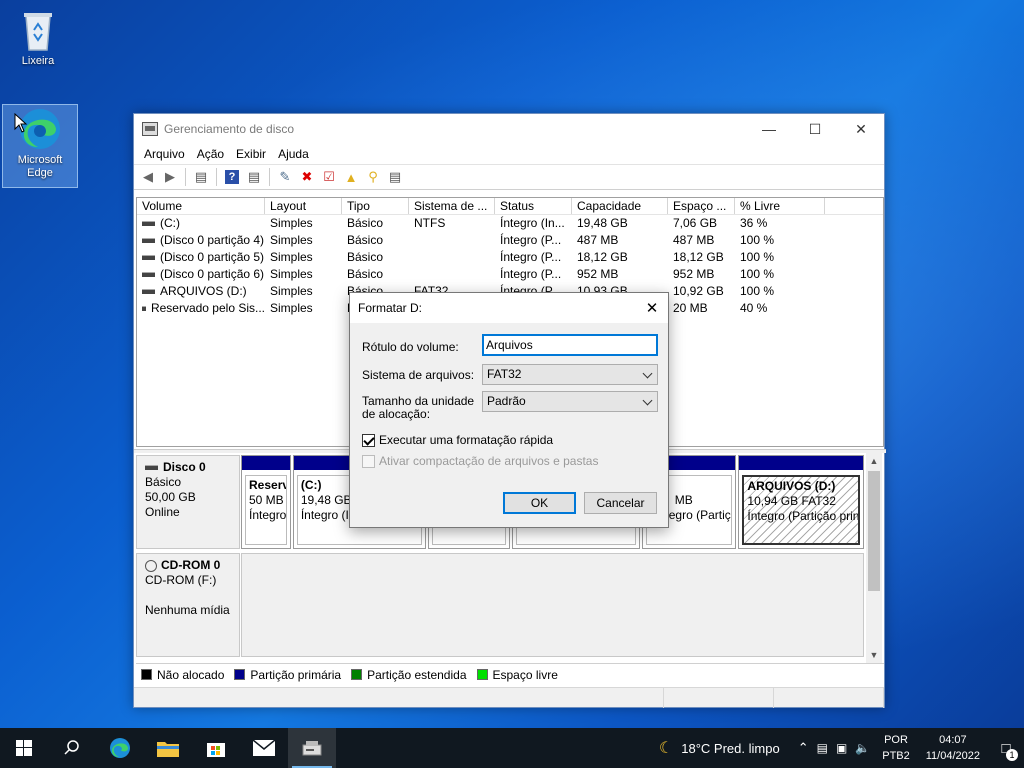 The image size is (1024, 768). I want to click on folder-search-icon: ⚲, so click(373, 177).